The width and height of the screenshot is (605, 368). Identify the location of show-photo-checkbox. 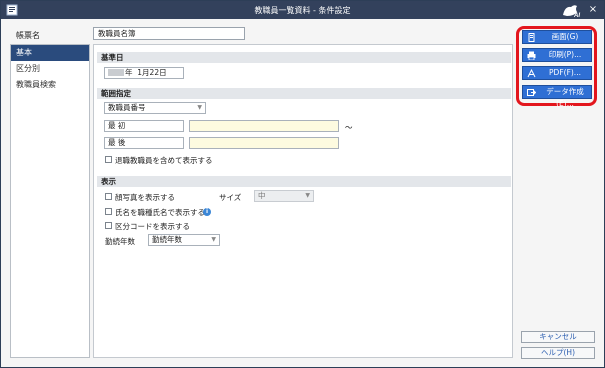
(108, 196).